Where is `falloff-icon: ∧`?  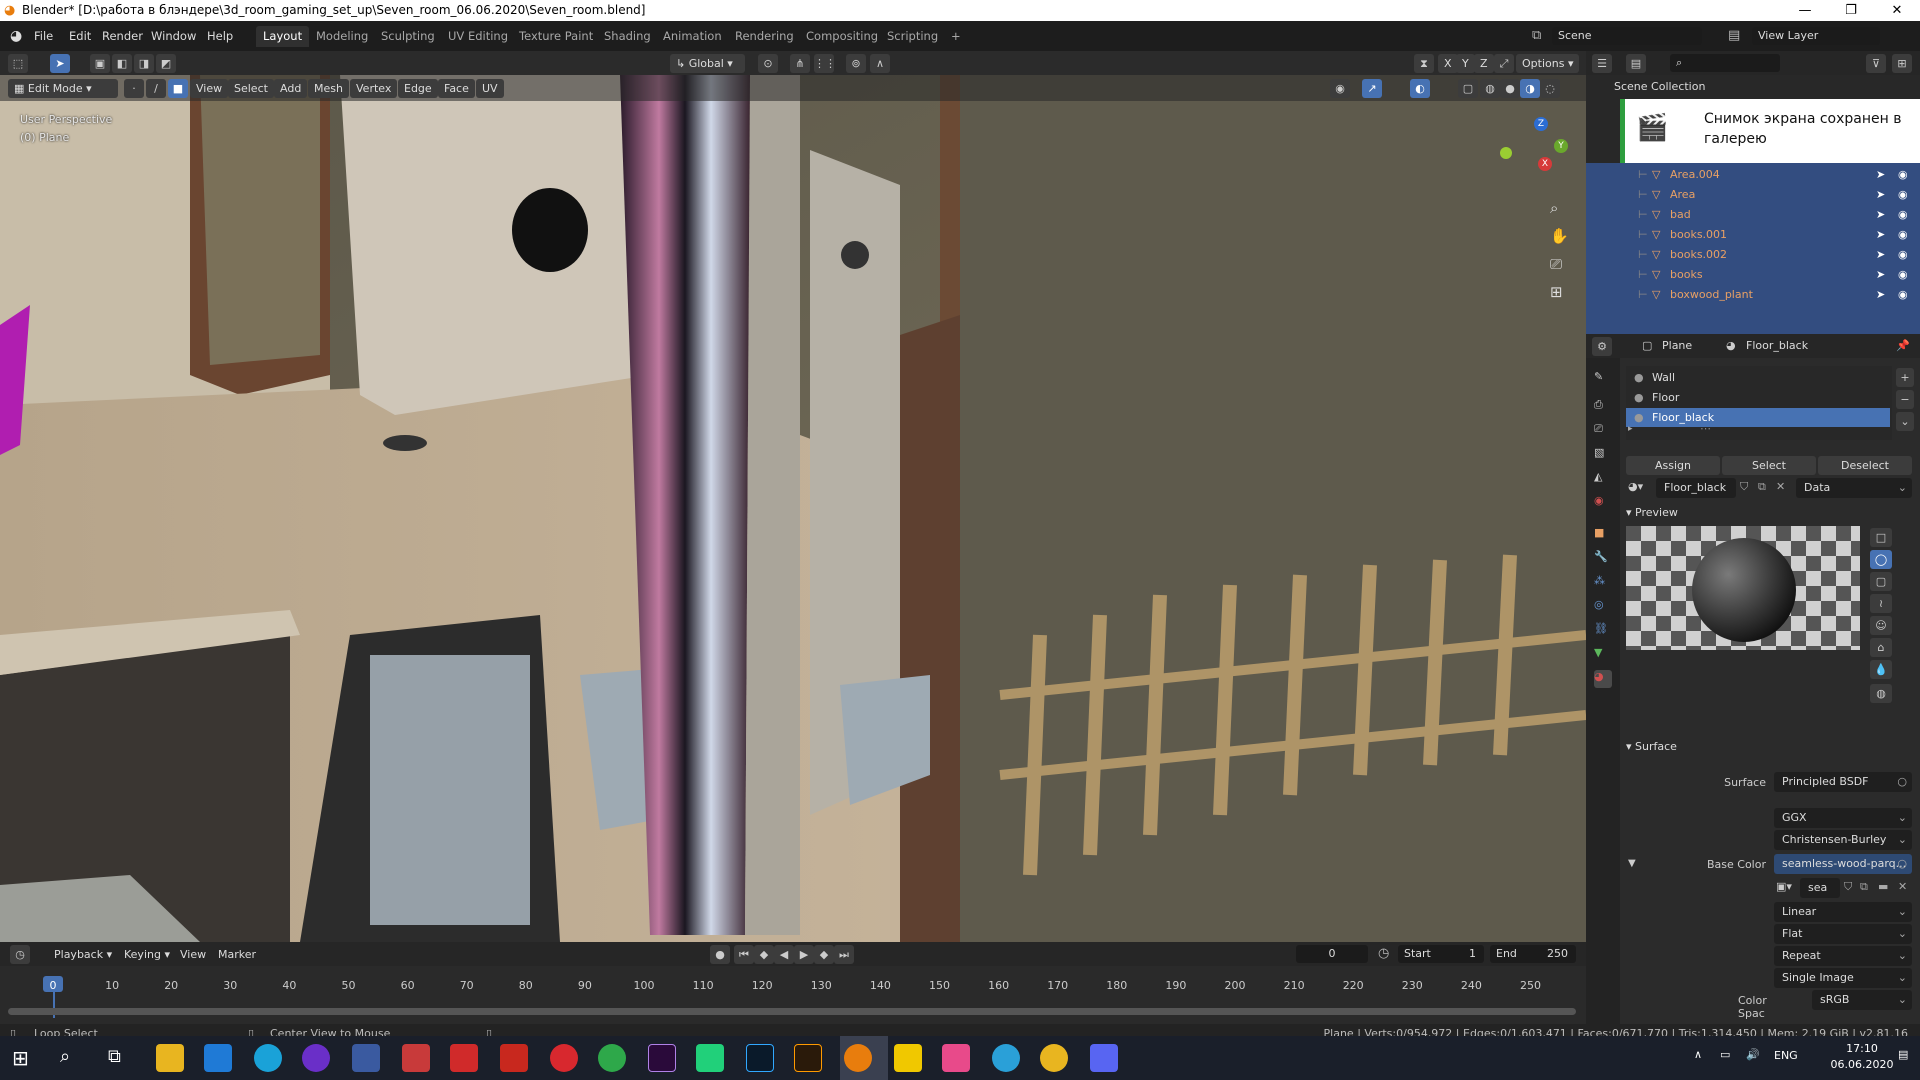 falloff-icon: ∧ is located at coordinates (880, 63).